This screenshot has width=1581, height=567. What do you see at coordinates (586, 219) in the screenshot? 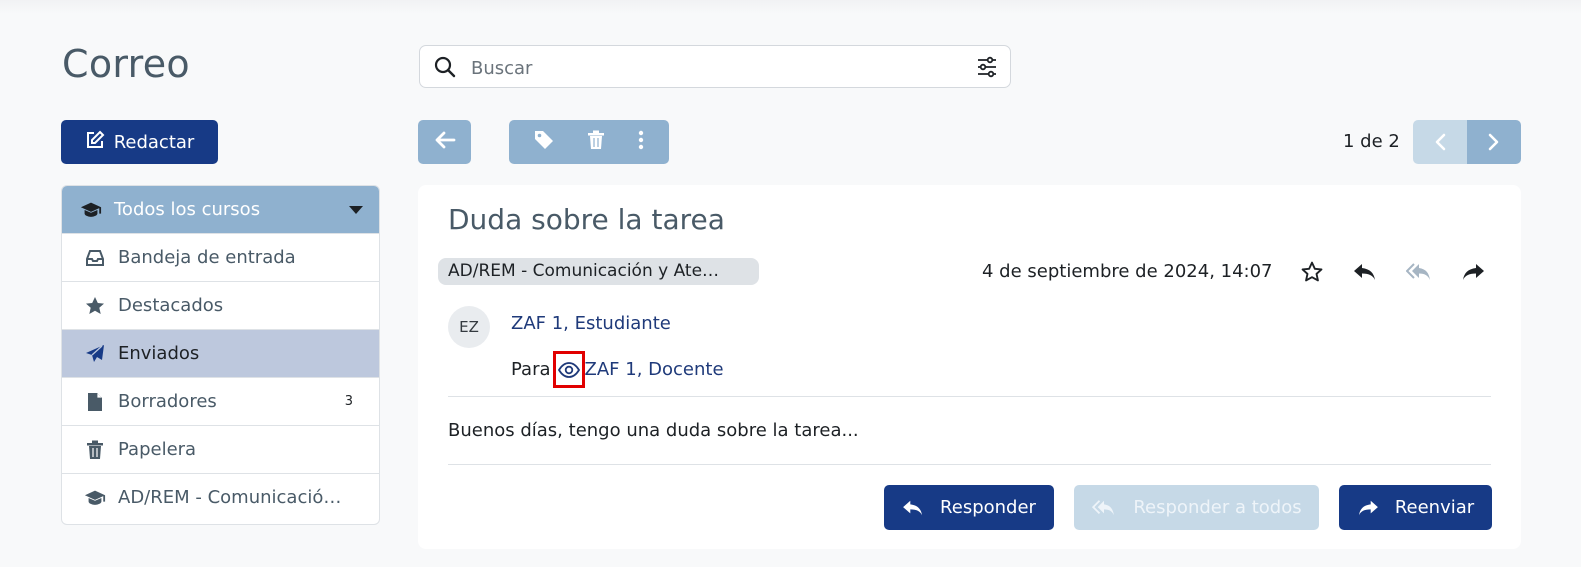
I see `message-subject: Duda sobre la tarea` at bounding box center [586, 219].